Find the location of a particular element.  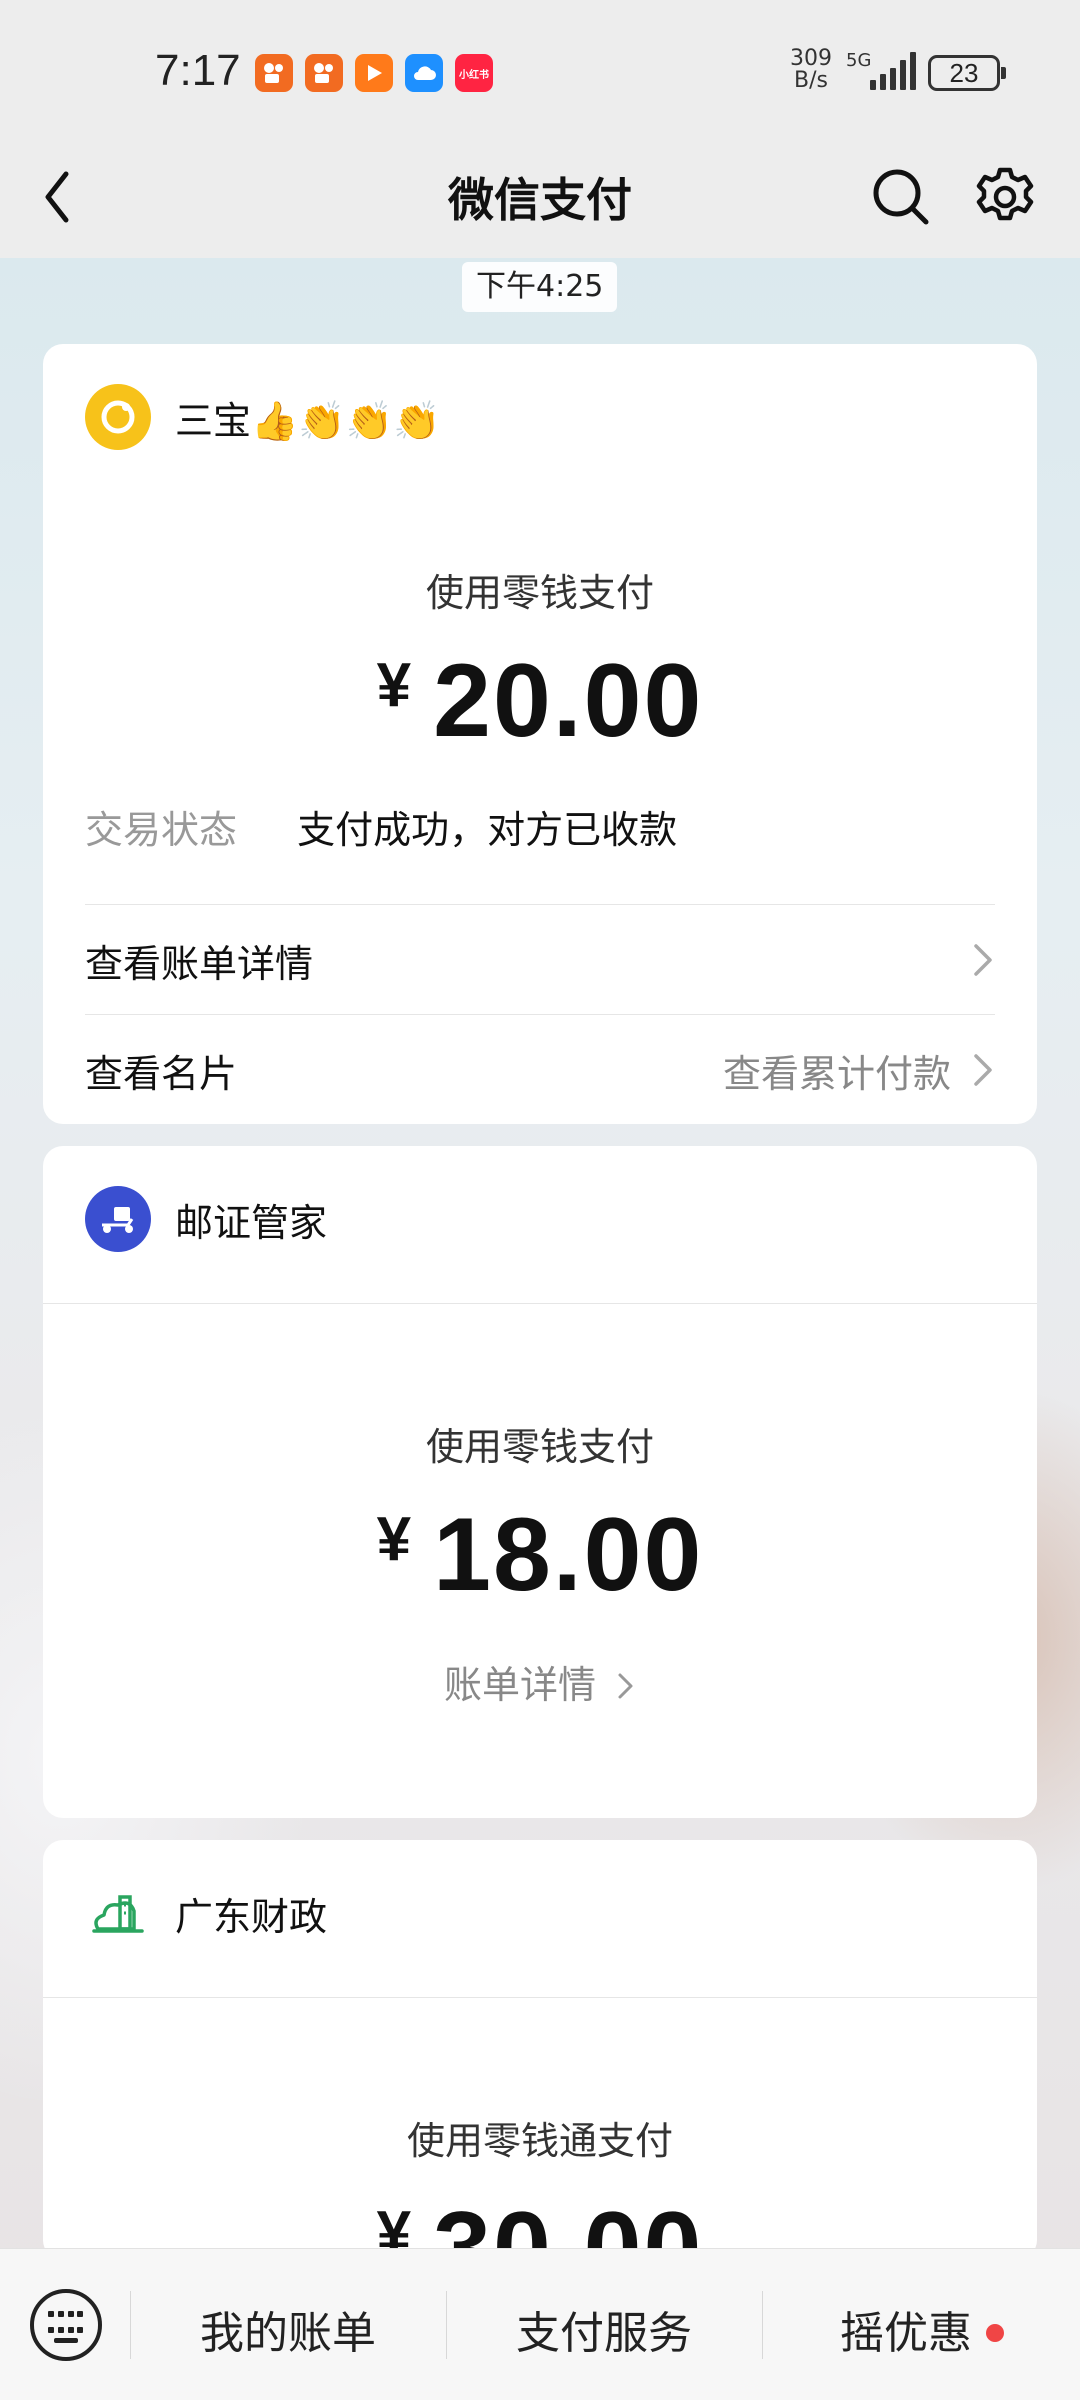

merchant-name: 三宝👍👏👏👏 is located at coordinates (308, 420).